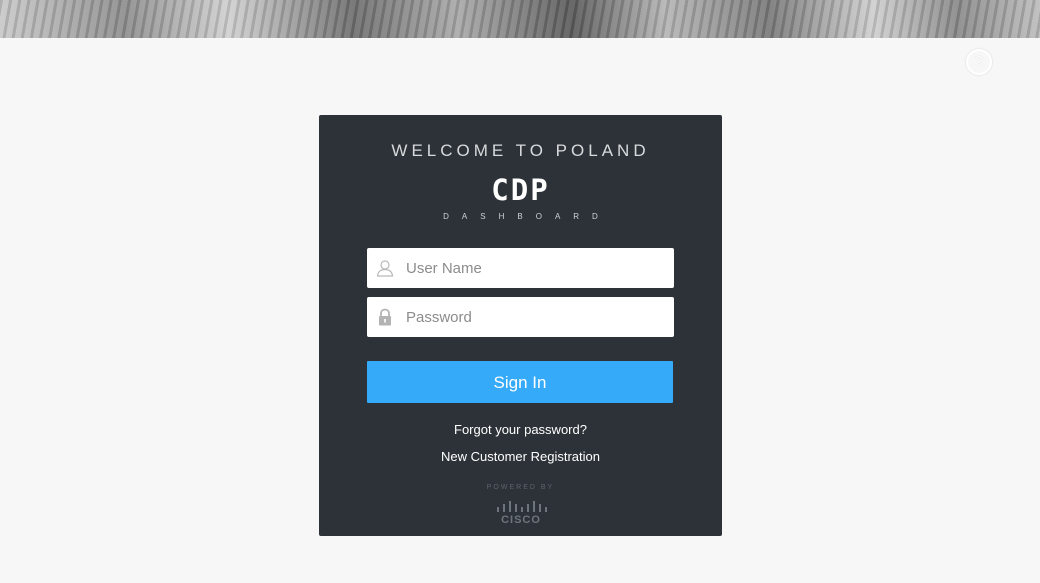 Image resolution: width=1040 pixels, height=583 pixels. Describe the element at coordinates (520, 19) in the screenshot. I see `header-banner` at that location.